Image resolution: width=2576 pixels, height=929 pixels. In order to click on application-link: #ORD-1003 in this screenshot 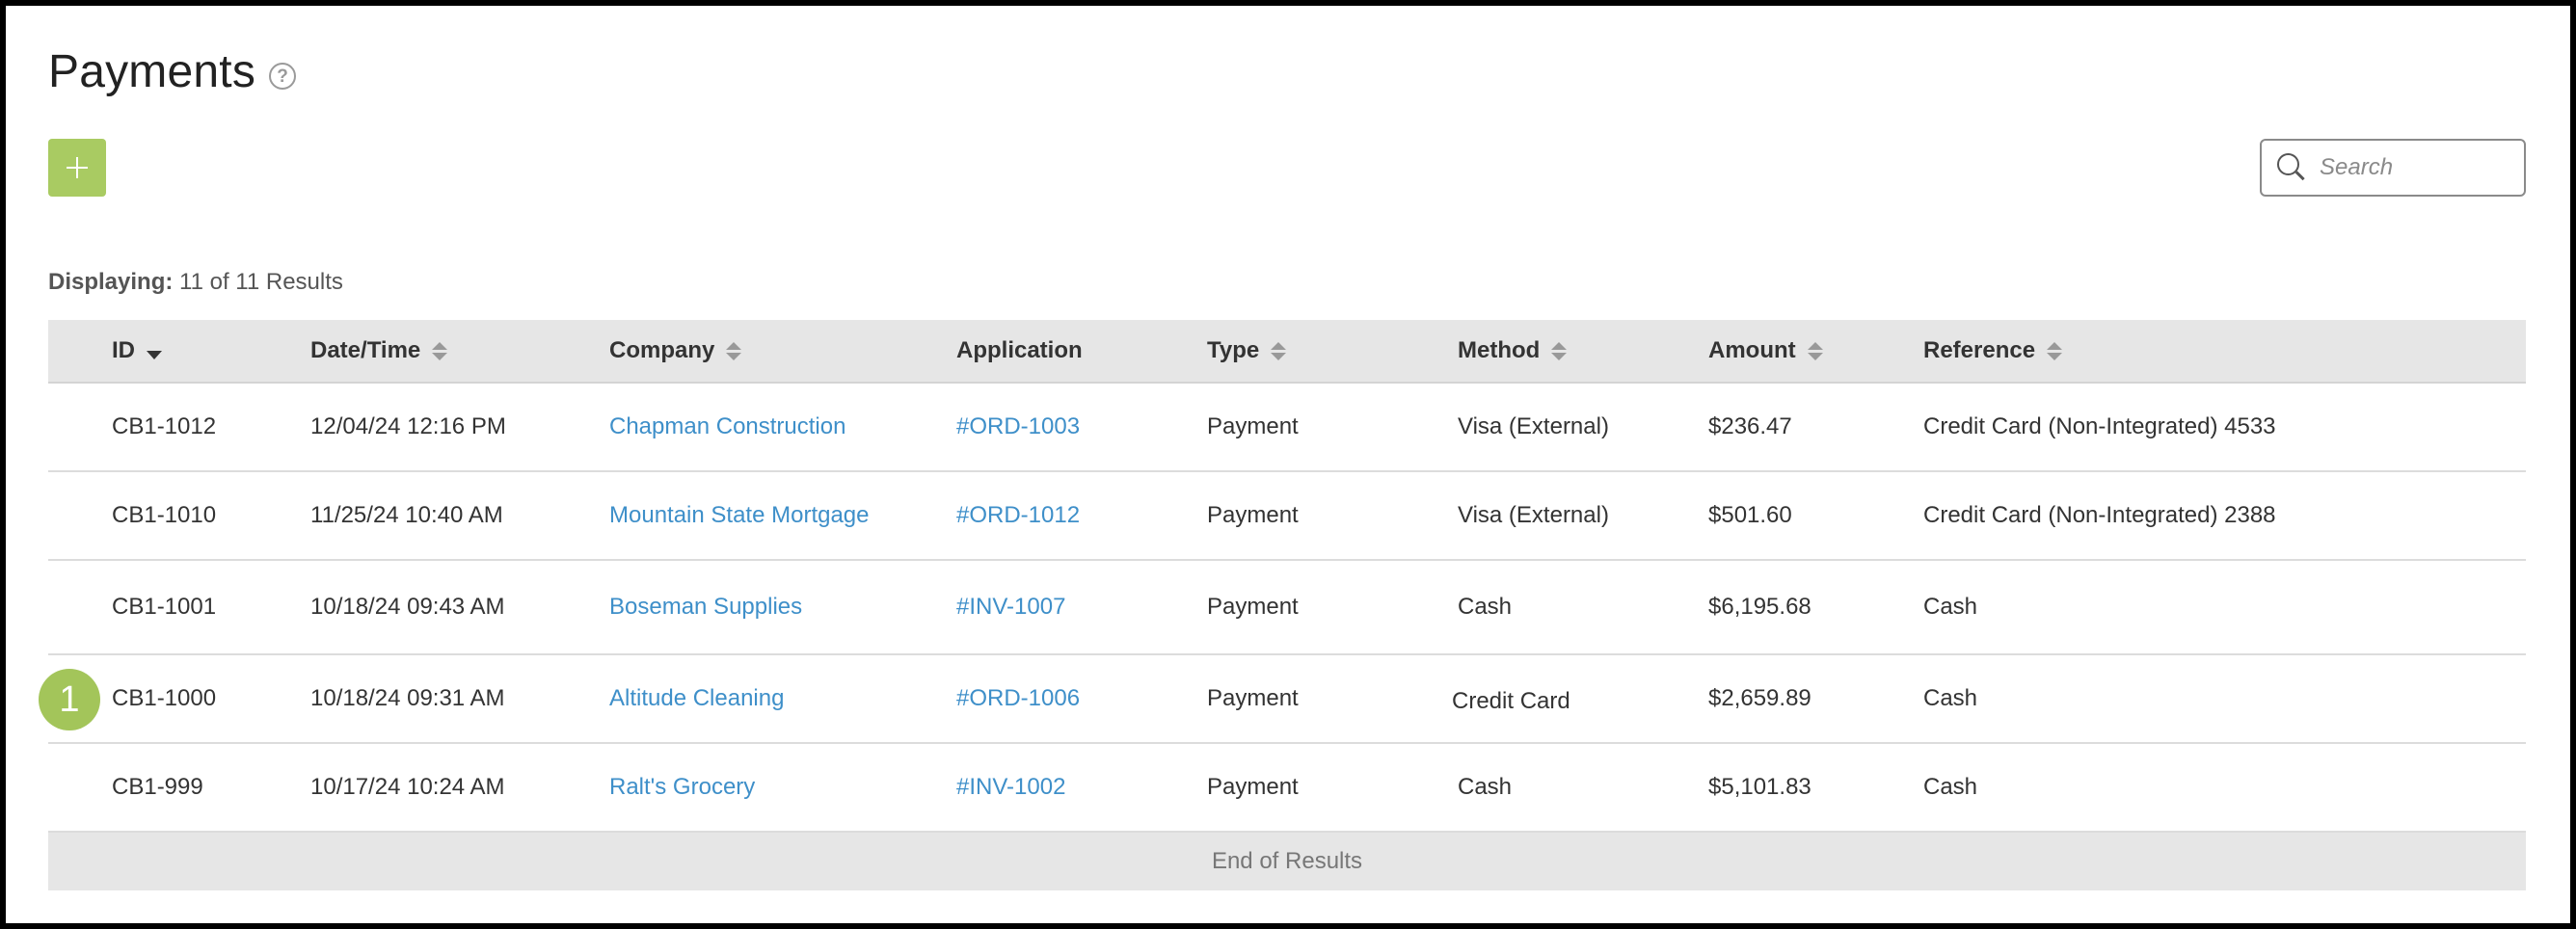, I will do `click(1018, 427)`.